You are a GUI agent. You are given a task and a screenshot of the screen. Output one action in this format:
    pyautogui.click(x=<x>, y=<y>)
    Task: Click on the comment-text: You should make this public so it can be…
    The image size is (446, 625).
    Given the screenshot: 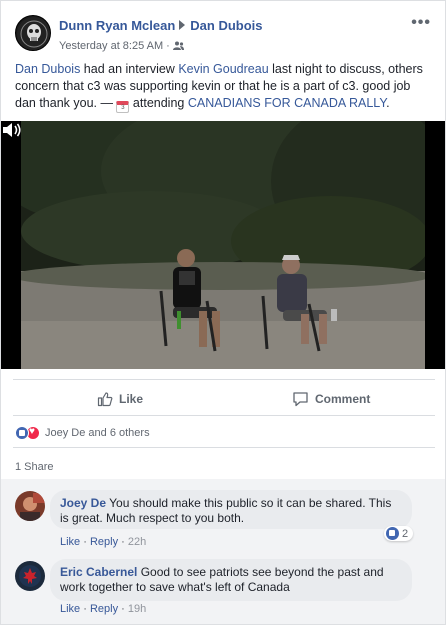 What is the action you would take?
    pyautogui.click(x=226, y=510)
    